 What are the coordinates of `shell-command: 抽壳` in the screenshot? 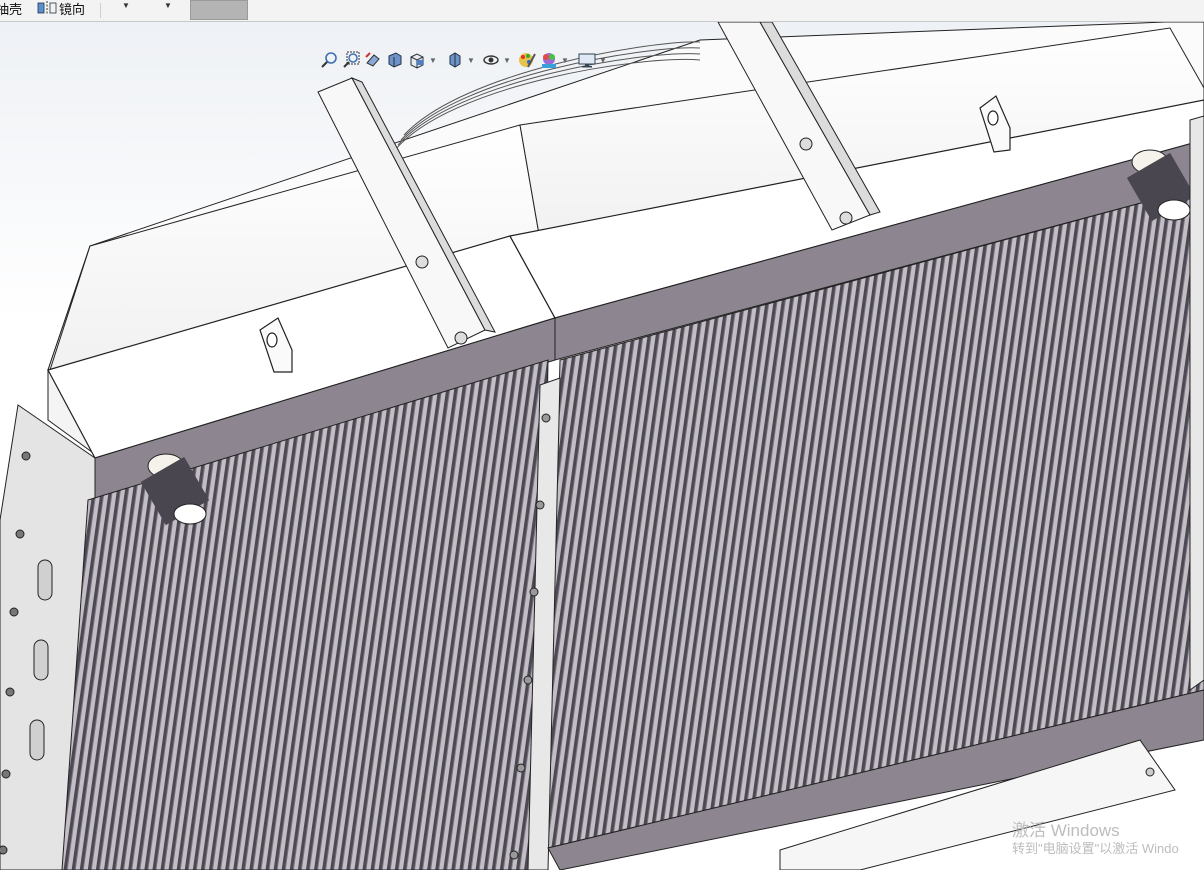 It's located at (11, 10).